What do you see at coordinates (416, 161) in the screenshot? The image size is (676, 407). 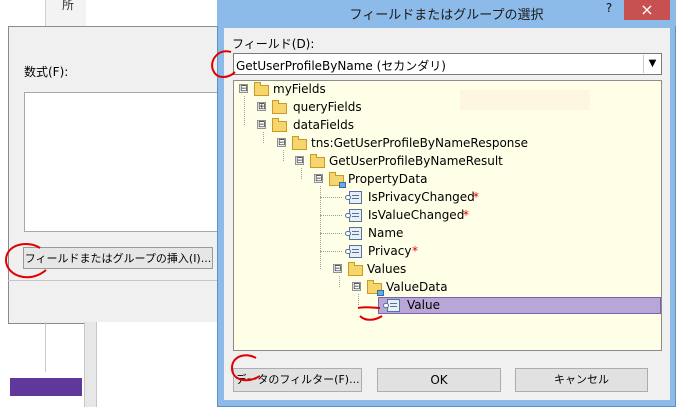 I see `tree-item-label: GetUserProfileByNameResult` at bounding box center [416, 161].